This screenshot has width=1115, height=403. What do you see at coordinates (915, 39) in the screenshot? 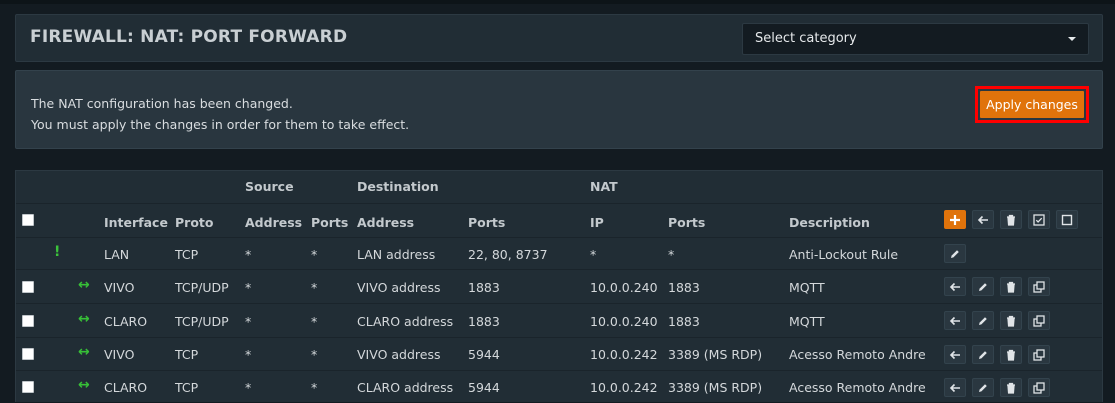
I see `category-select: Select category` at bounding box center [915, 39].